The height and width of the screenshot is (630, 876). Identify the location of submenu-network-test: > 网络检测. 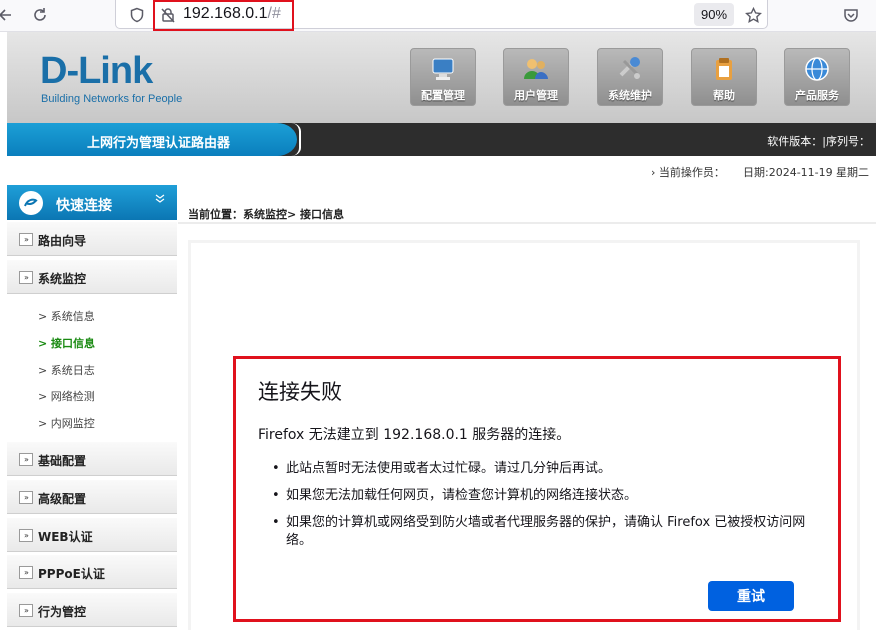
(66, 396).